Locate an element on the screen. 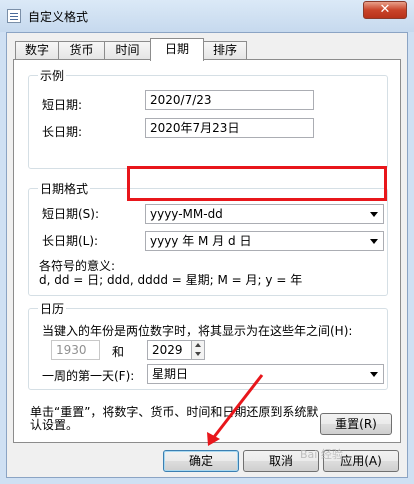  watermark: Bai 经验 is located at coordinates (321, 454).